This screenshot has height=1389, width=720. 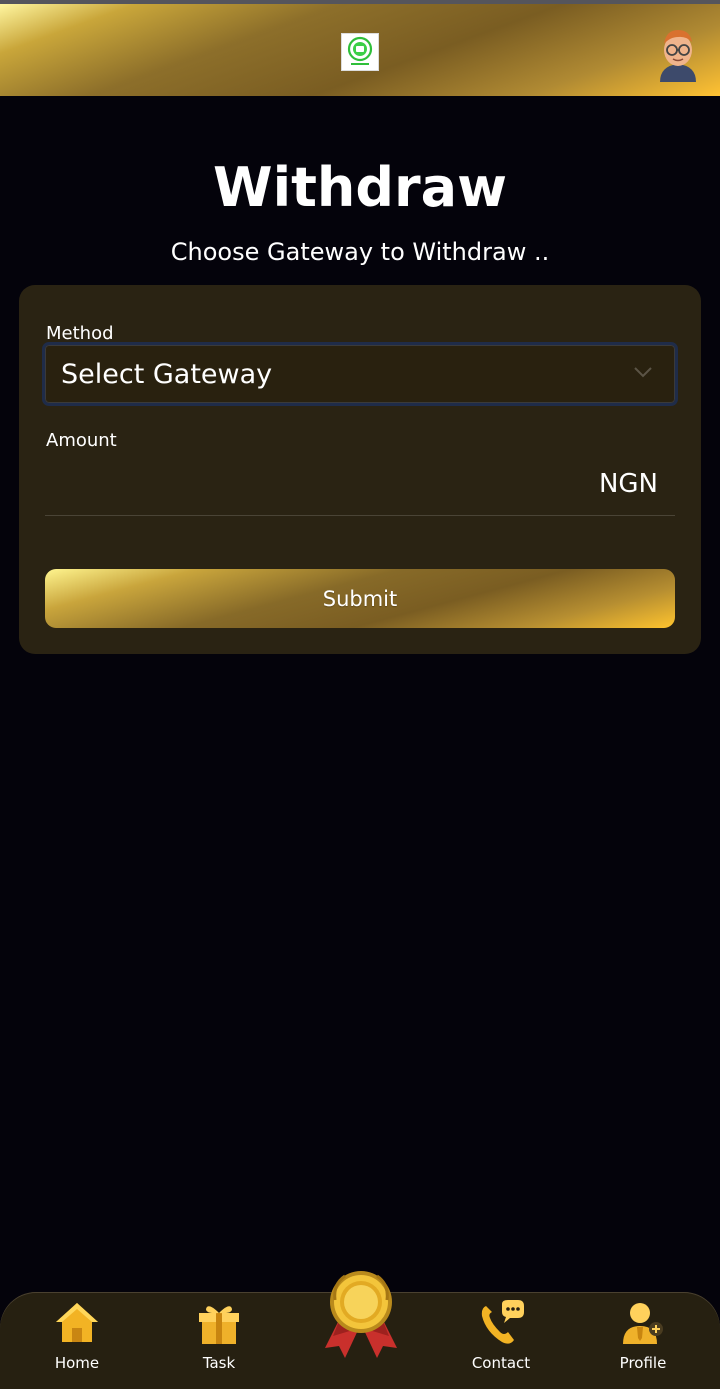 I want to click on nav-item-profile: Profile, so click(x=643, y=1336).